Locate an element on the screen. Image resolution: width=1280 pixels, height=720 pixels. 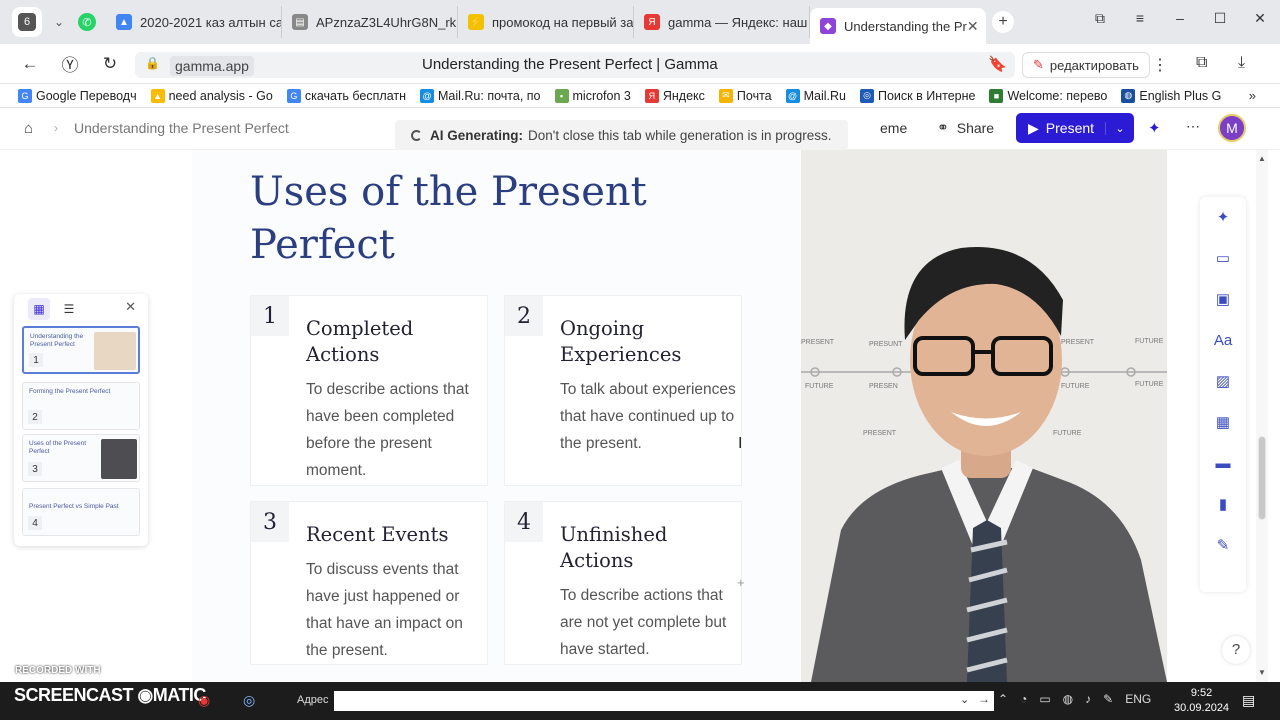
pen-icon: ✎ is located at coordinates (1108, 699).